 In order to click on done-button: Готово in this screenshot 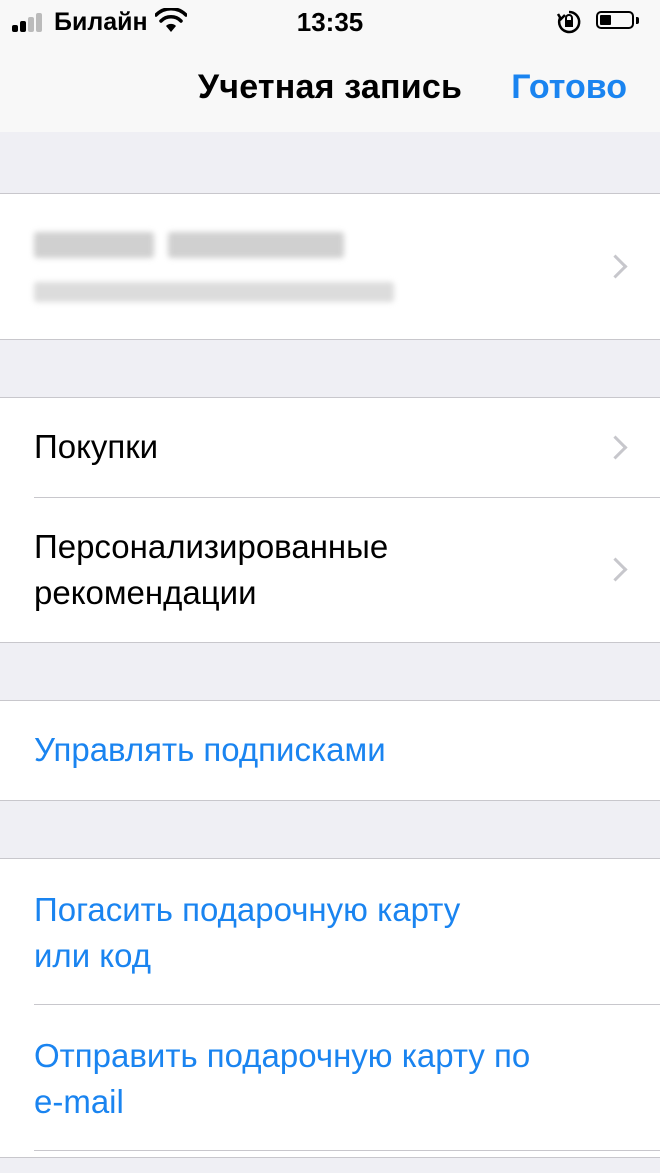, I will do `click(569, 87)`.